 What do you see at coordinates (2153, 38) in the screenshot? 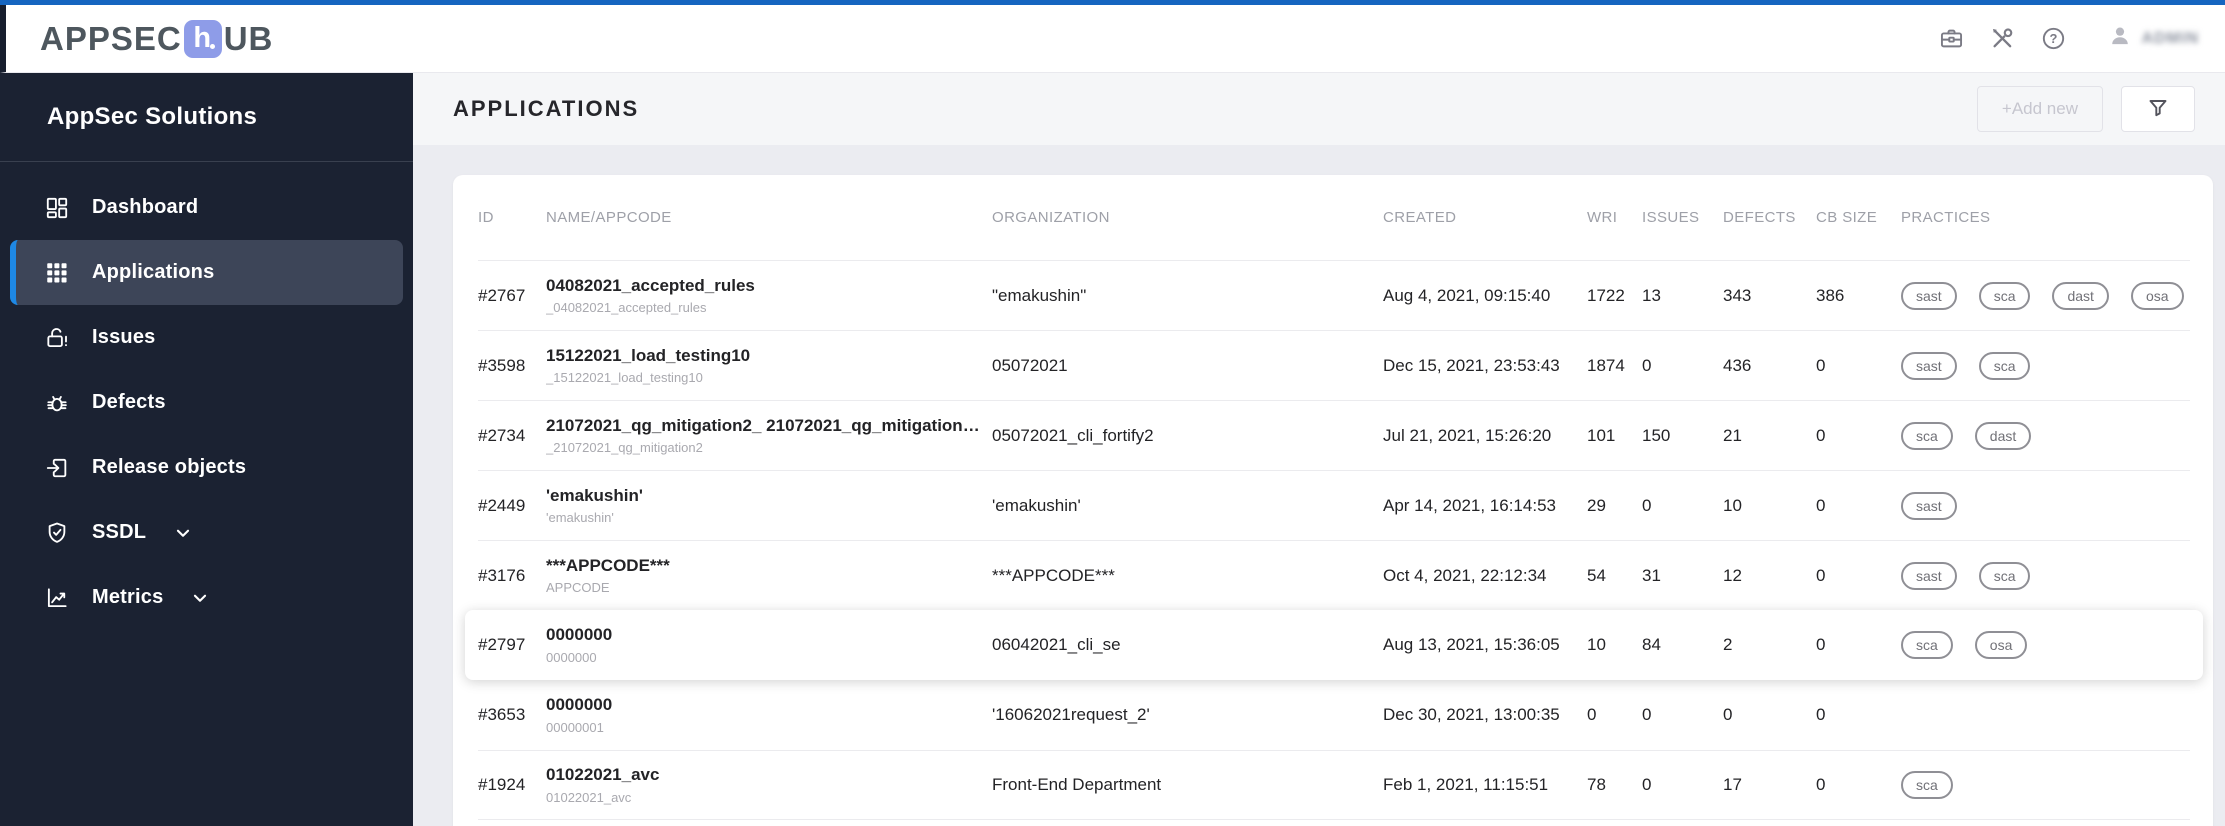
I see `user-menu: ADMIN` at bounding box center [2153, 38].